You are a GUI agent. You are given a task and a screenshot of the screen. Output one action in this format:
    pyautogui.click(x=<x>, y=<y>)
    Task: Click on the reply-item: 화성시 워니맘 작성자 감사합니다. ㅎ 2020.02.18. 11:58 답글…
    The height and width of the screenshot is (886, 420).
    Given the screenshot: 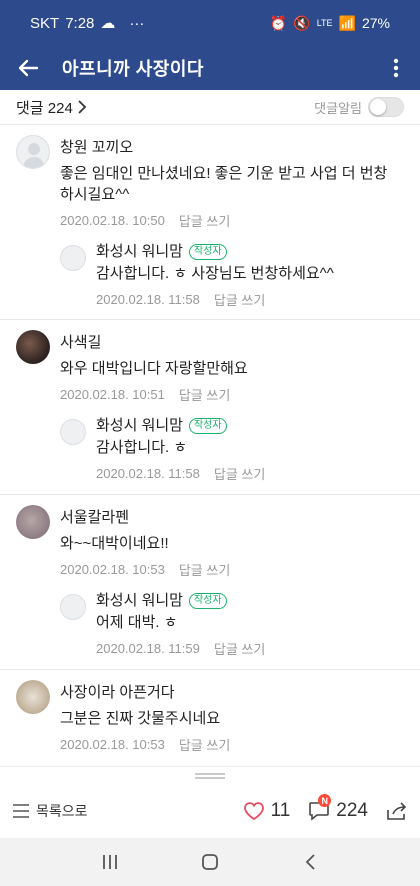 What is the action you would take?
    pyautogui.click(x=240, y=442)
    